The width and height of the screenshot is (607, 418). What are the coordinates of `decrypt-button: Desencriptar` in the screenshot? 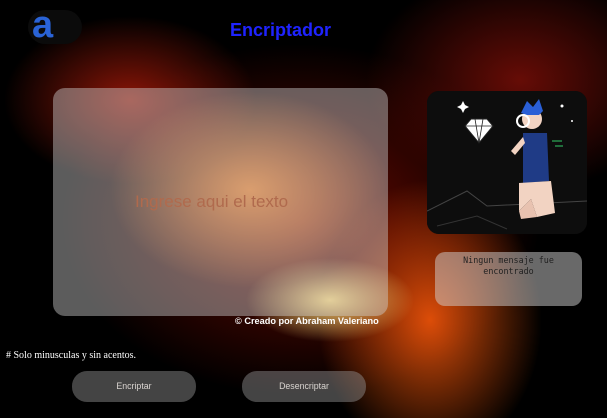 It's located at (304, 386).